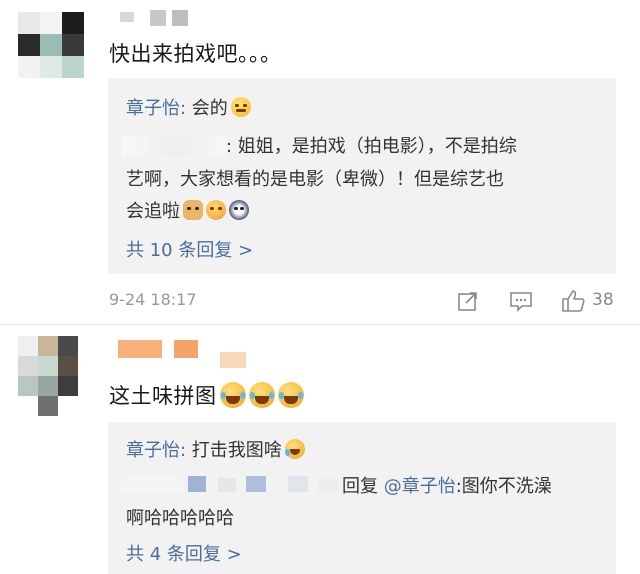 This screenshot has height=574, width=640. What do you see at coordinates (315, 179) in the screenshot?
I see `reply-text-line2: 艺啊，大家想看的是电影（卑微）！但是综艺也` at bounding box center [315, 179].